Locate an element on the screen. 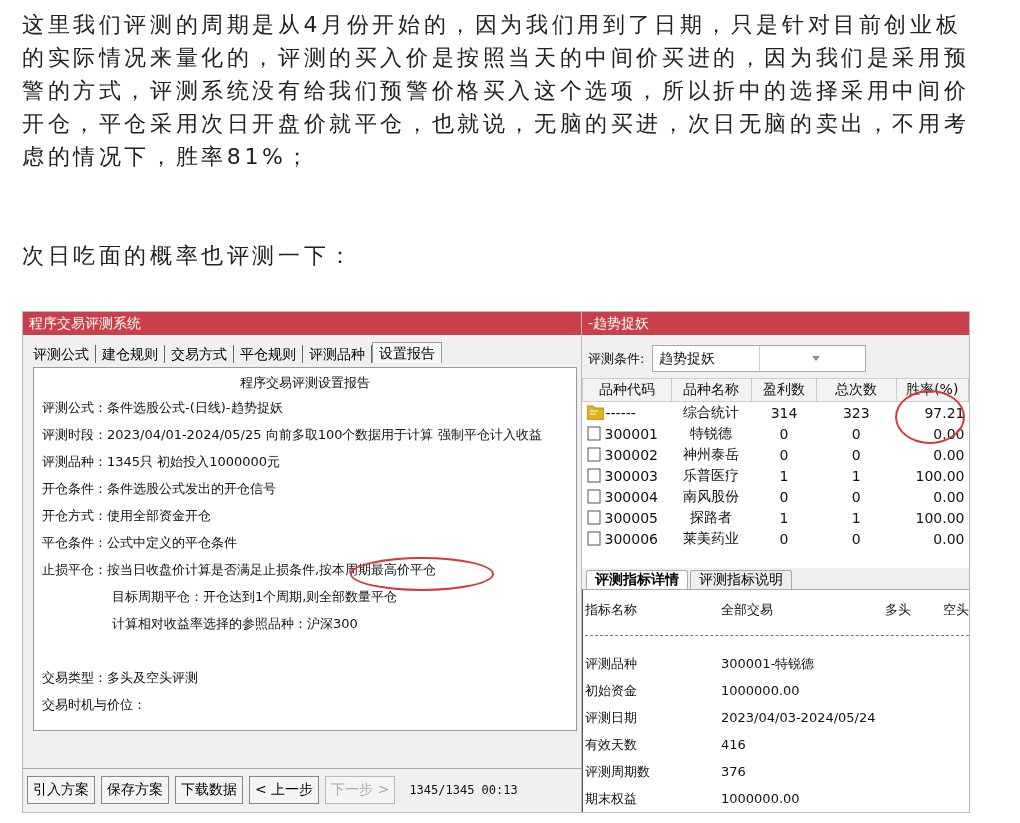  table-cell-text: 300001-特锐德 is located at coordinates (768, 664).